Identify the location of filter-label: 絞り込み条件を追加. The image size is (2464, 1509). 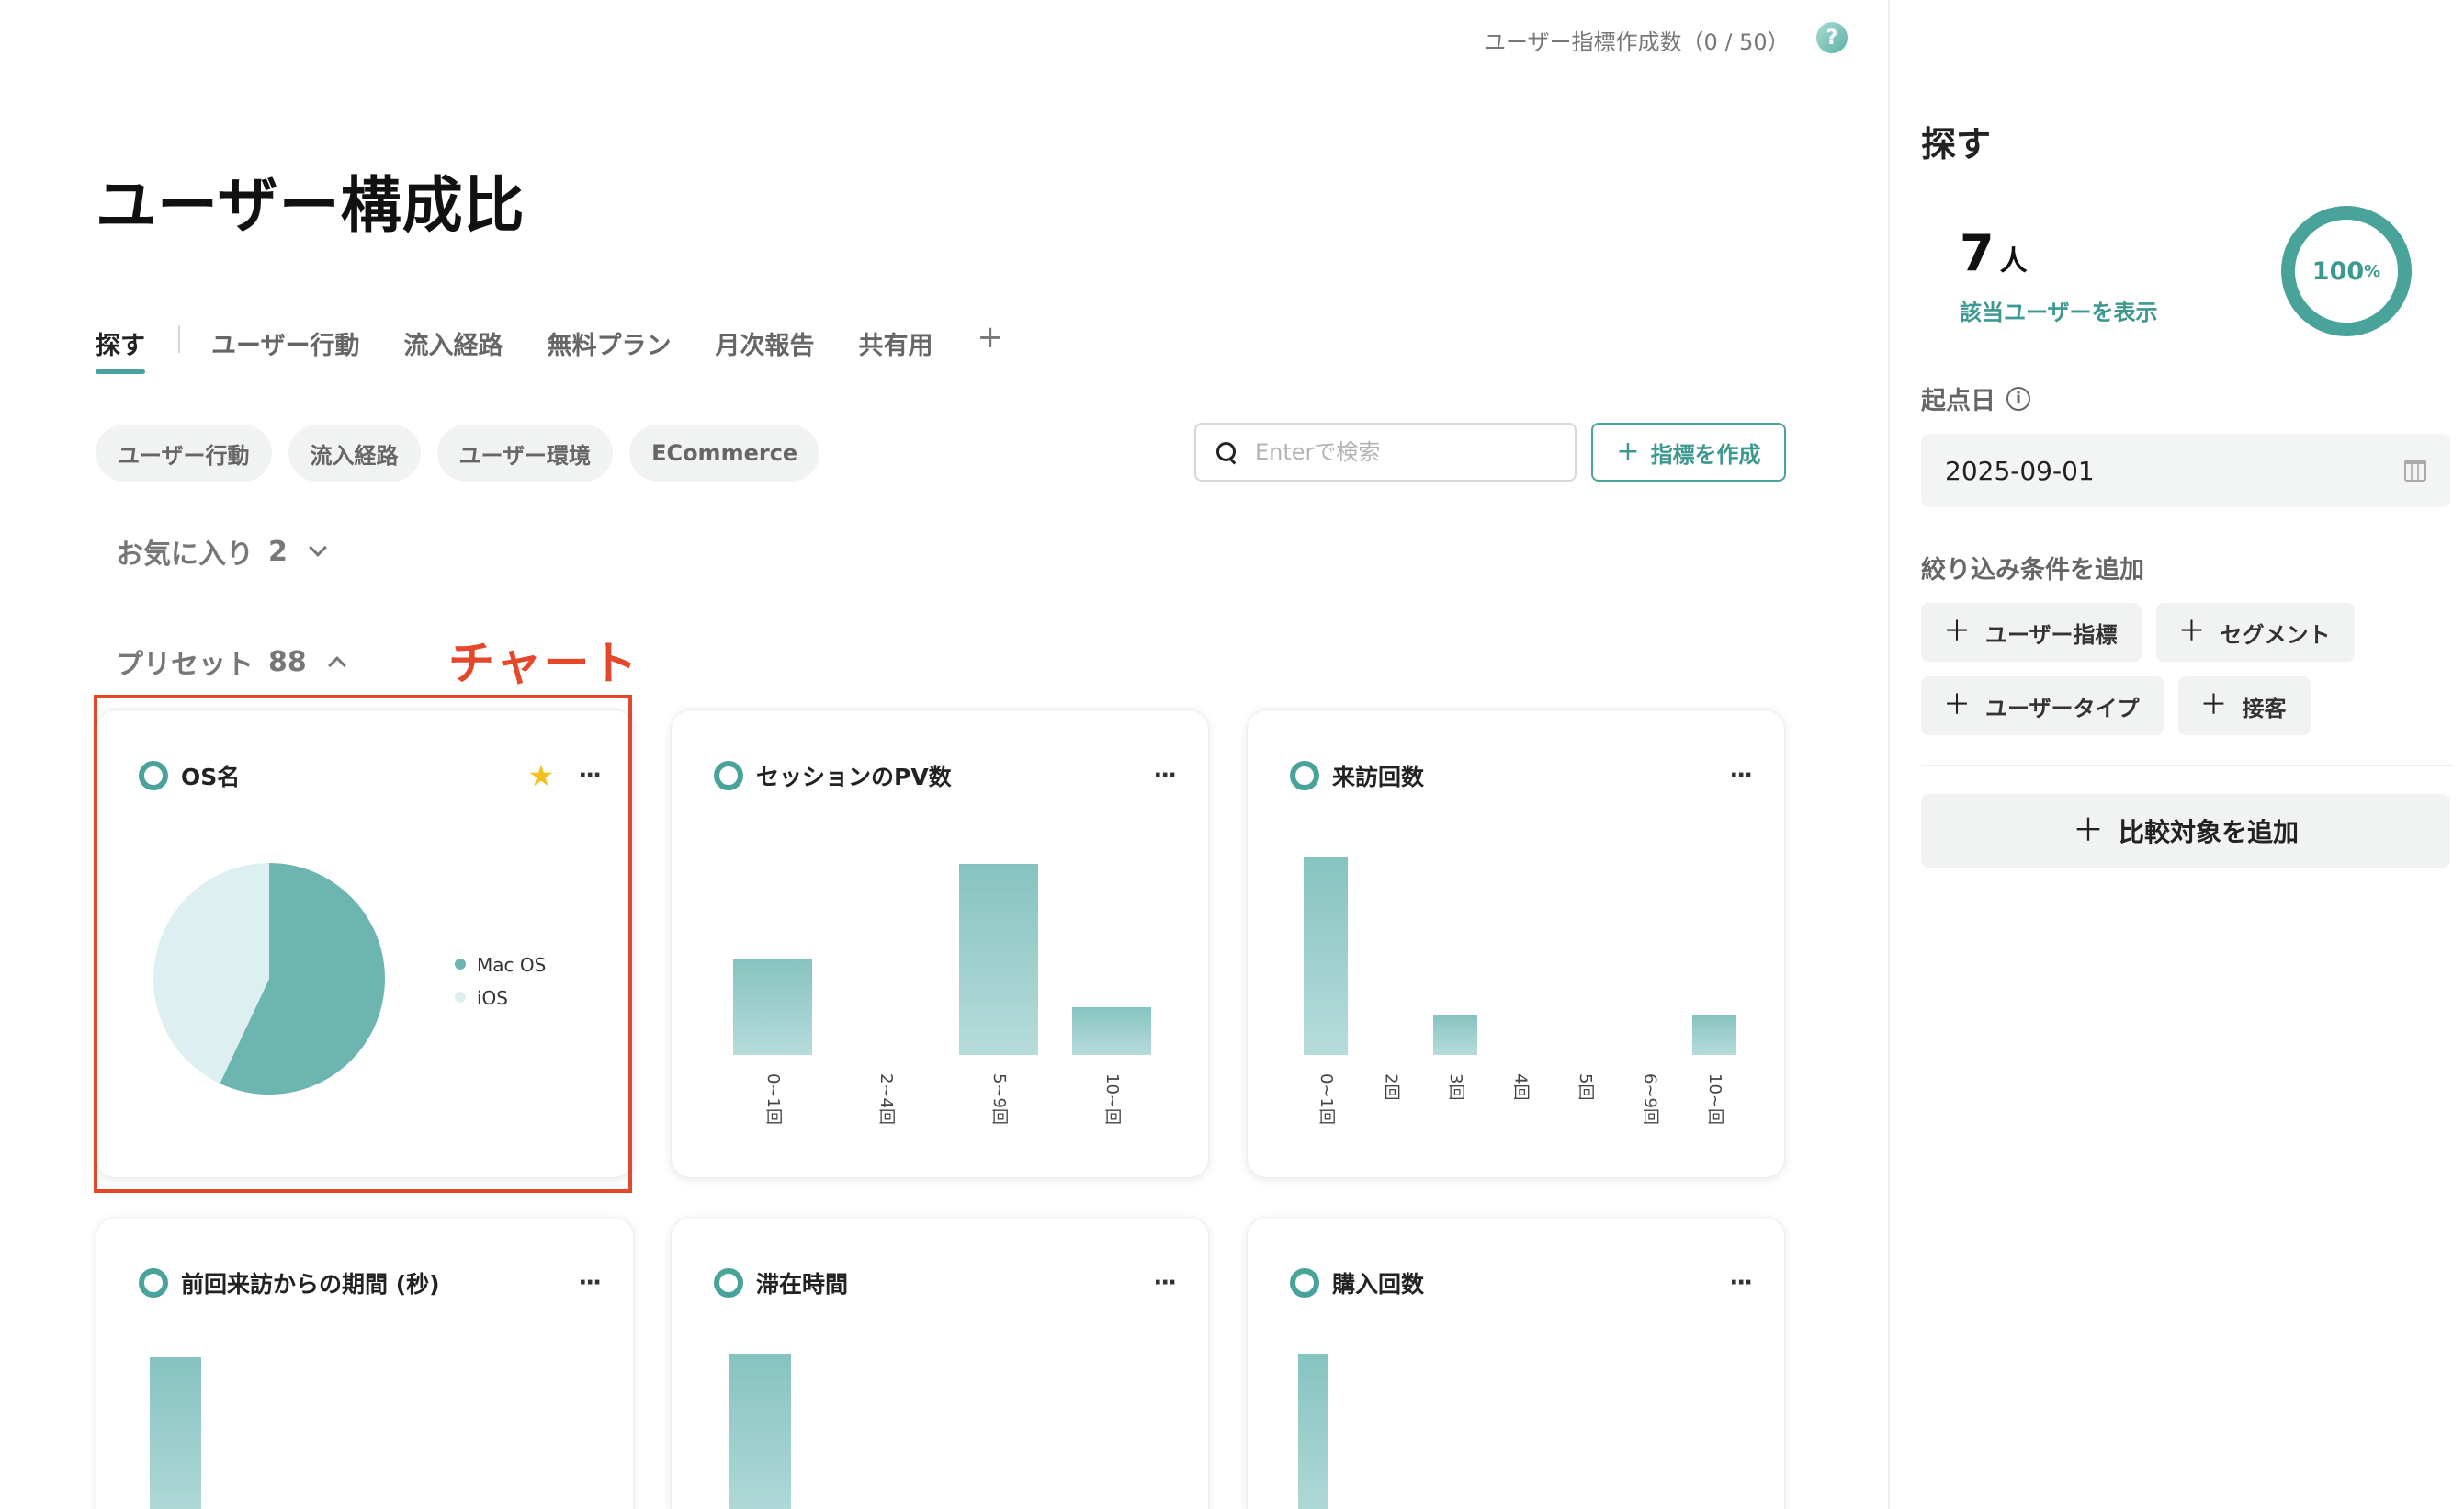
(2032, 570).